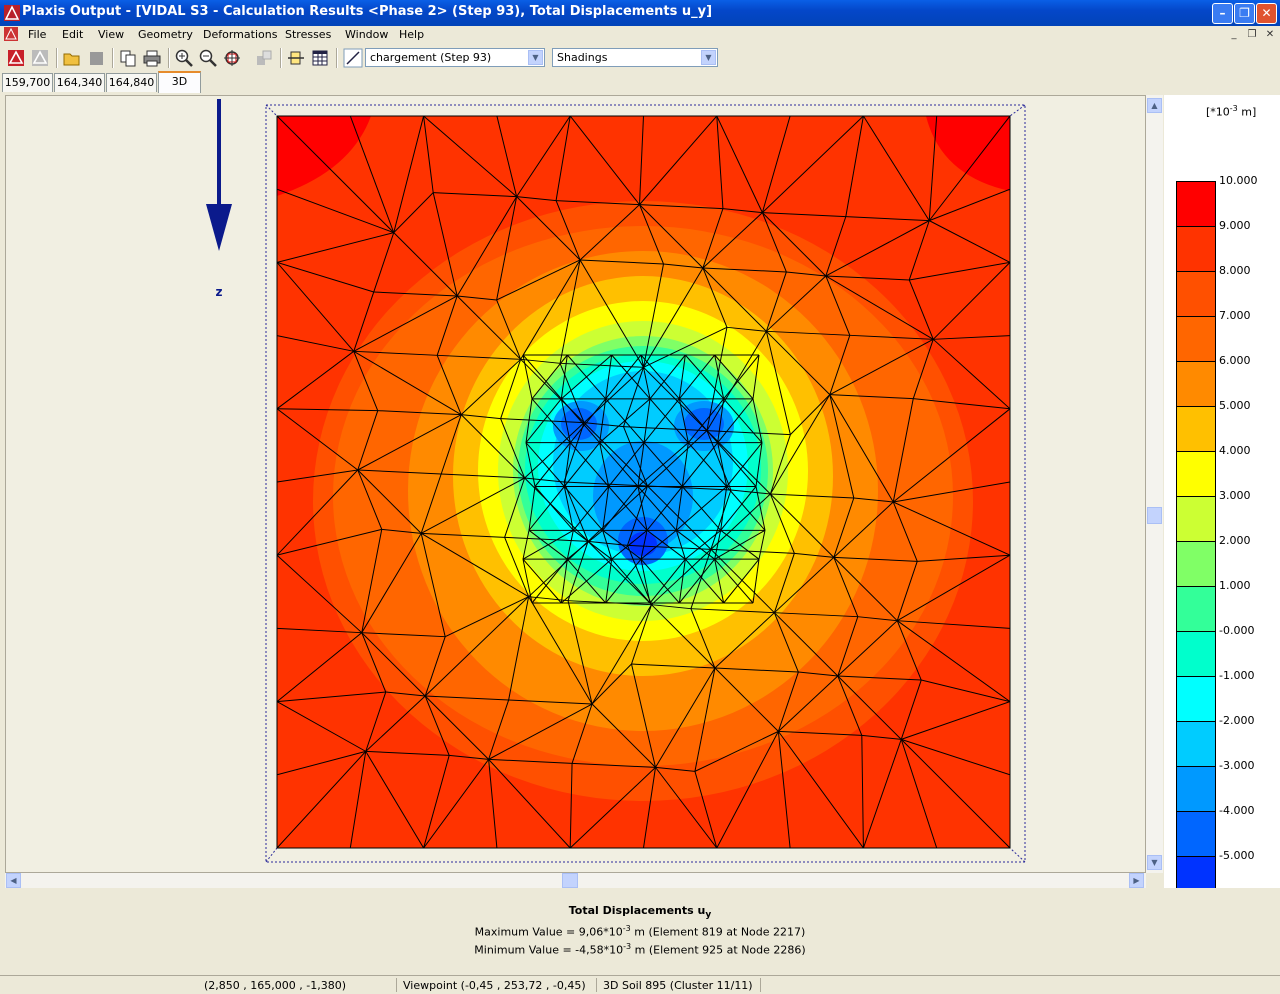 This screenshot has height=994, width=1280. I want to click on scroll-left-icon: ◀, so click(13, 880).